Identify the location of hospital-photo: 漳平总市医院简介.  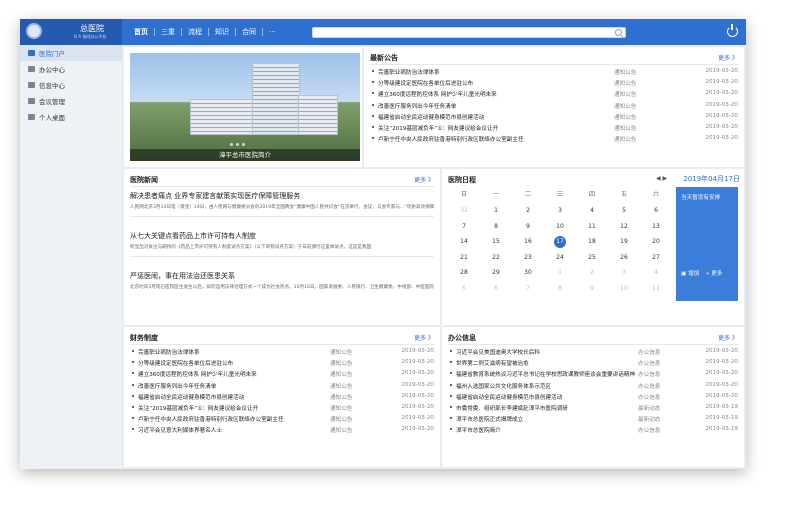
(245, 107).